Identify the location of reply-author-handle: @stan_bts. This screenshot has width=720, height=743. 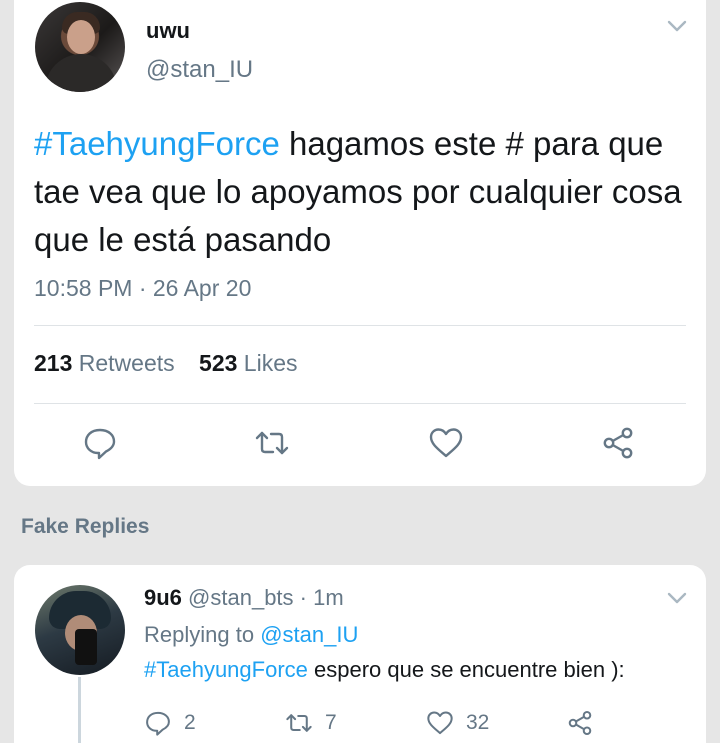
(241, 597).